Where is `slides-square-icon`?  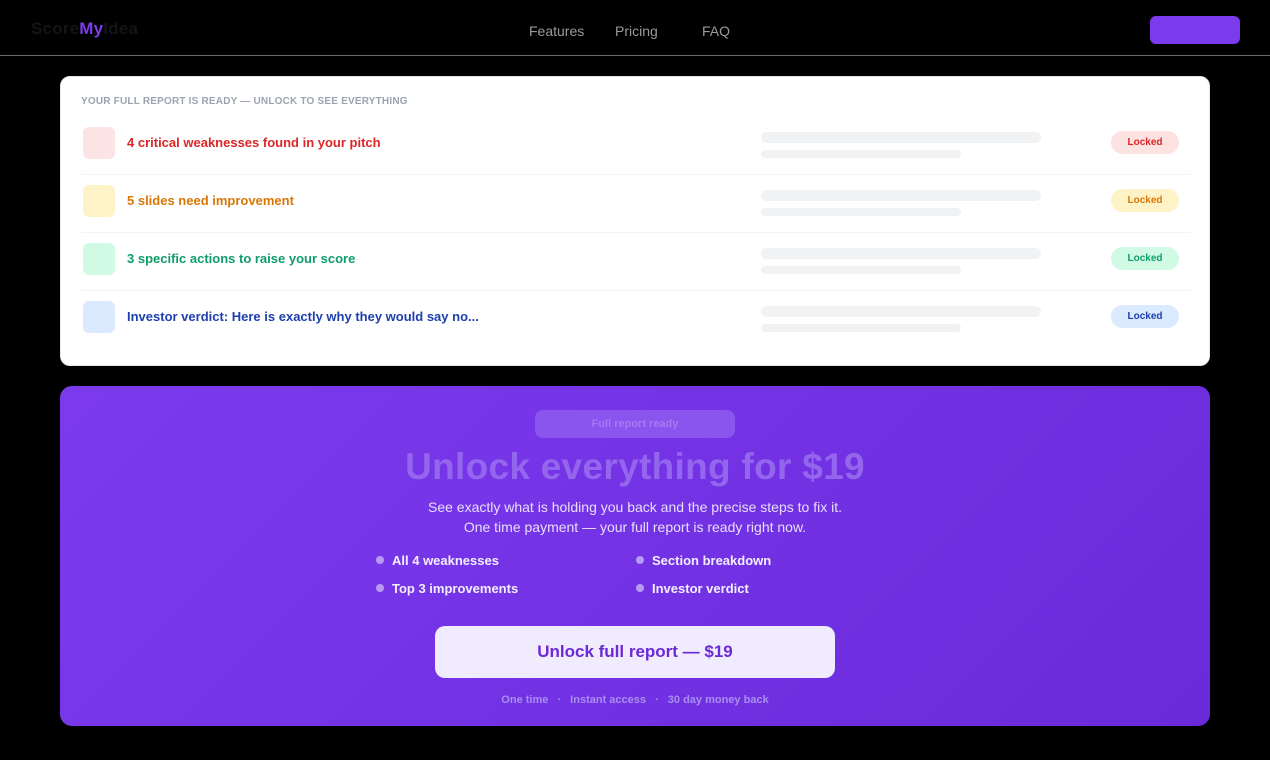 slides-square-icon is located at coordinates (99, 201).